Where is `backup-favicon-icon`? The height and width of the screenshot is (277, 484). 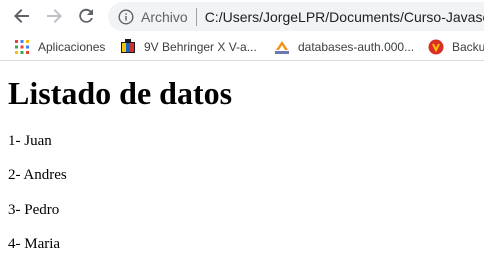 backup-favicon-icon is located at coordinates (436, 47).